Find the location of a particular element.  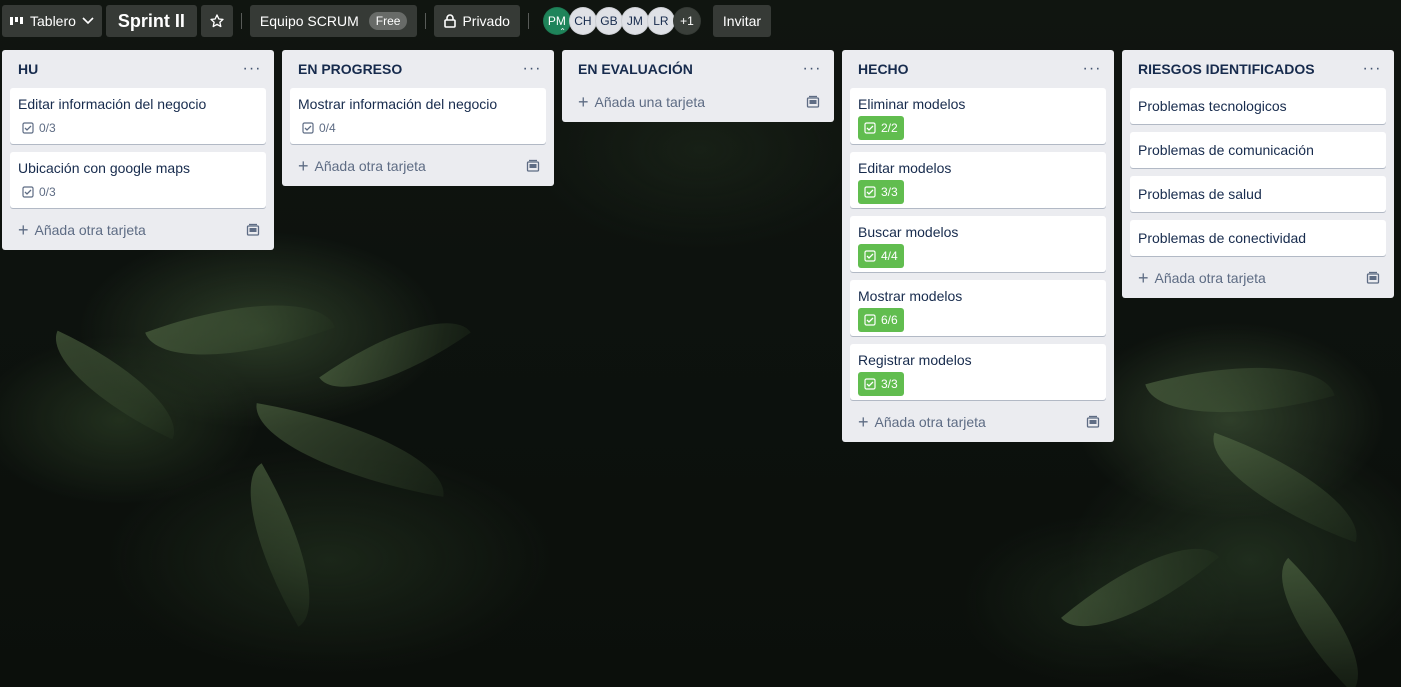

avatar-initials: LR is located at coordinates (661, 21).